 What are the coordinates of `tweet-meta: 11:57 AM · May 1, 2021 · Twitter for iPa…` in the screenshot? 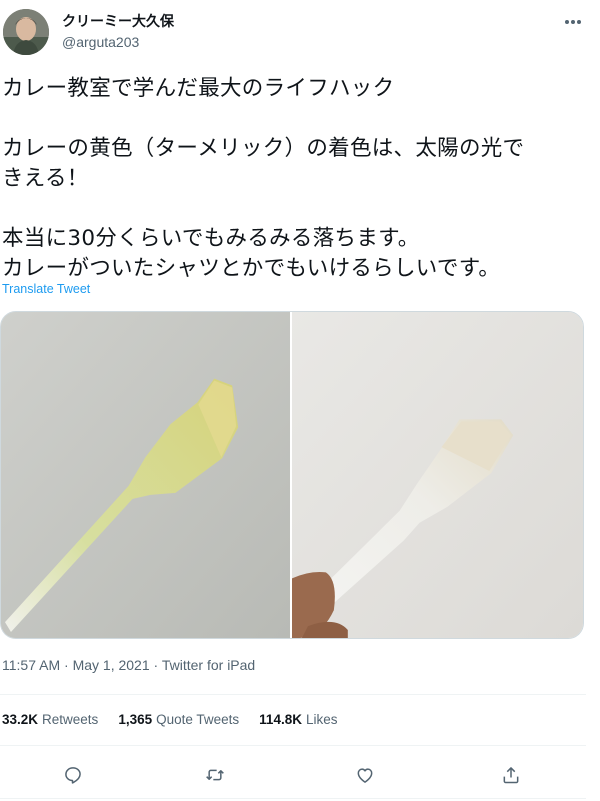 It's located at (128, 665).